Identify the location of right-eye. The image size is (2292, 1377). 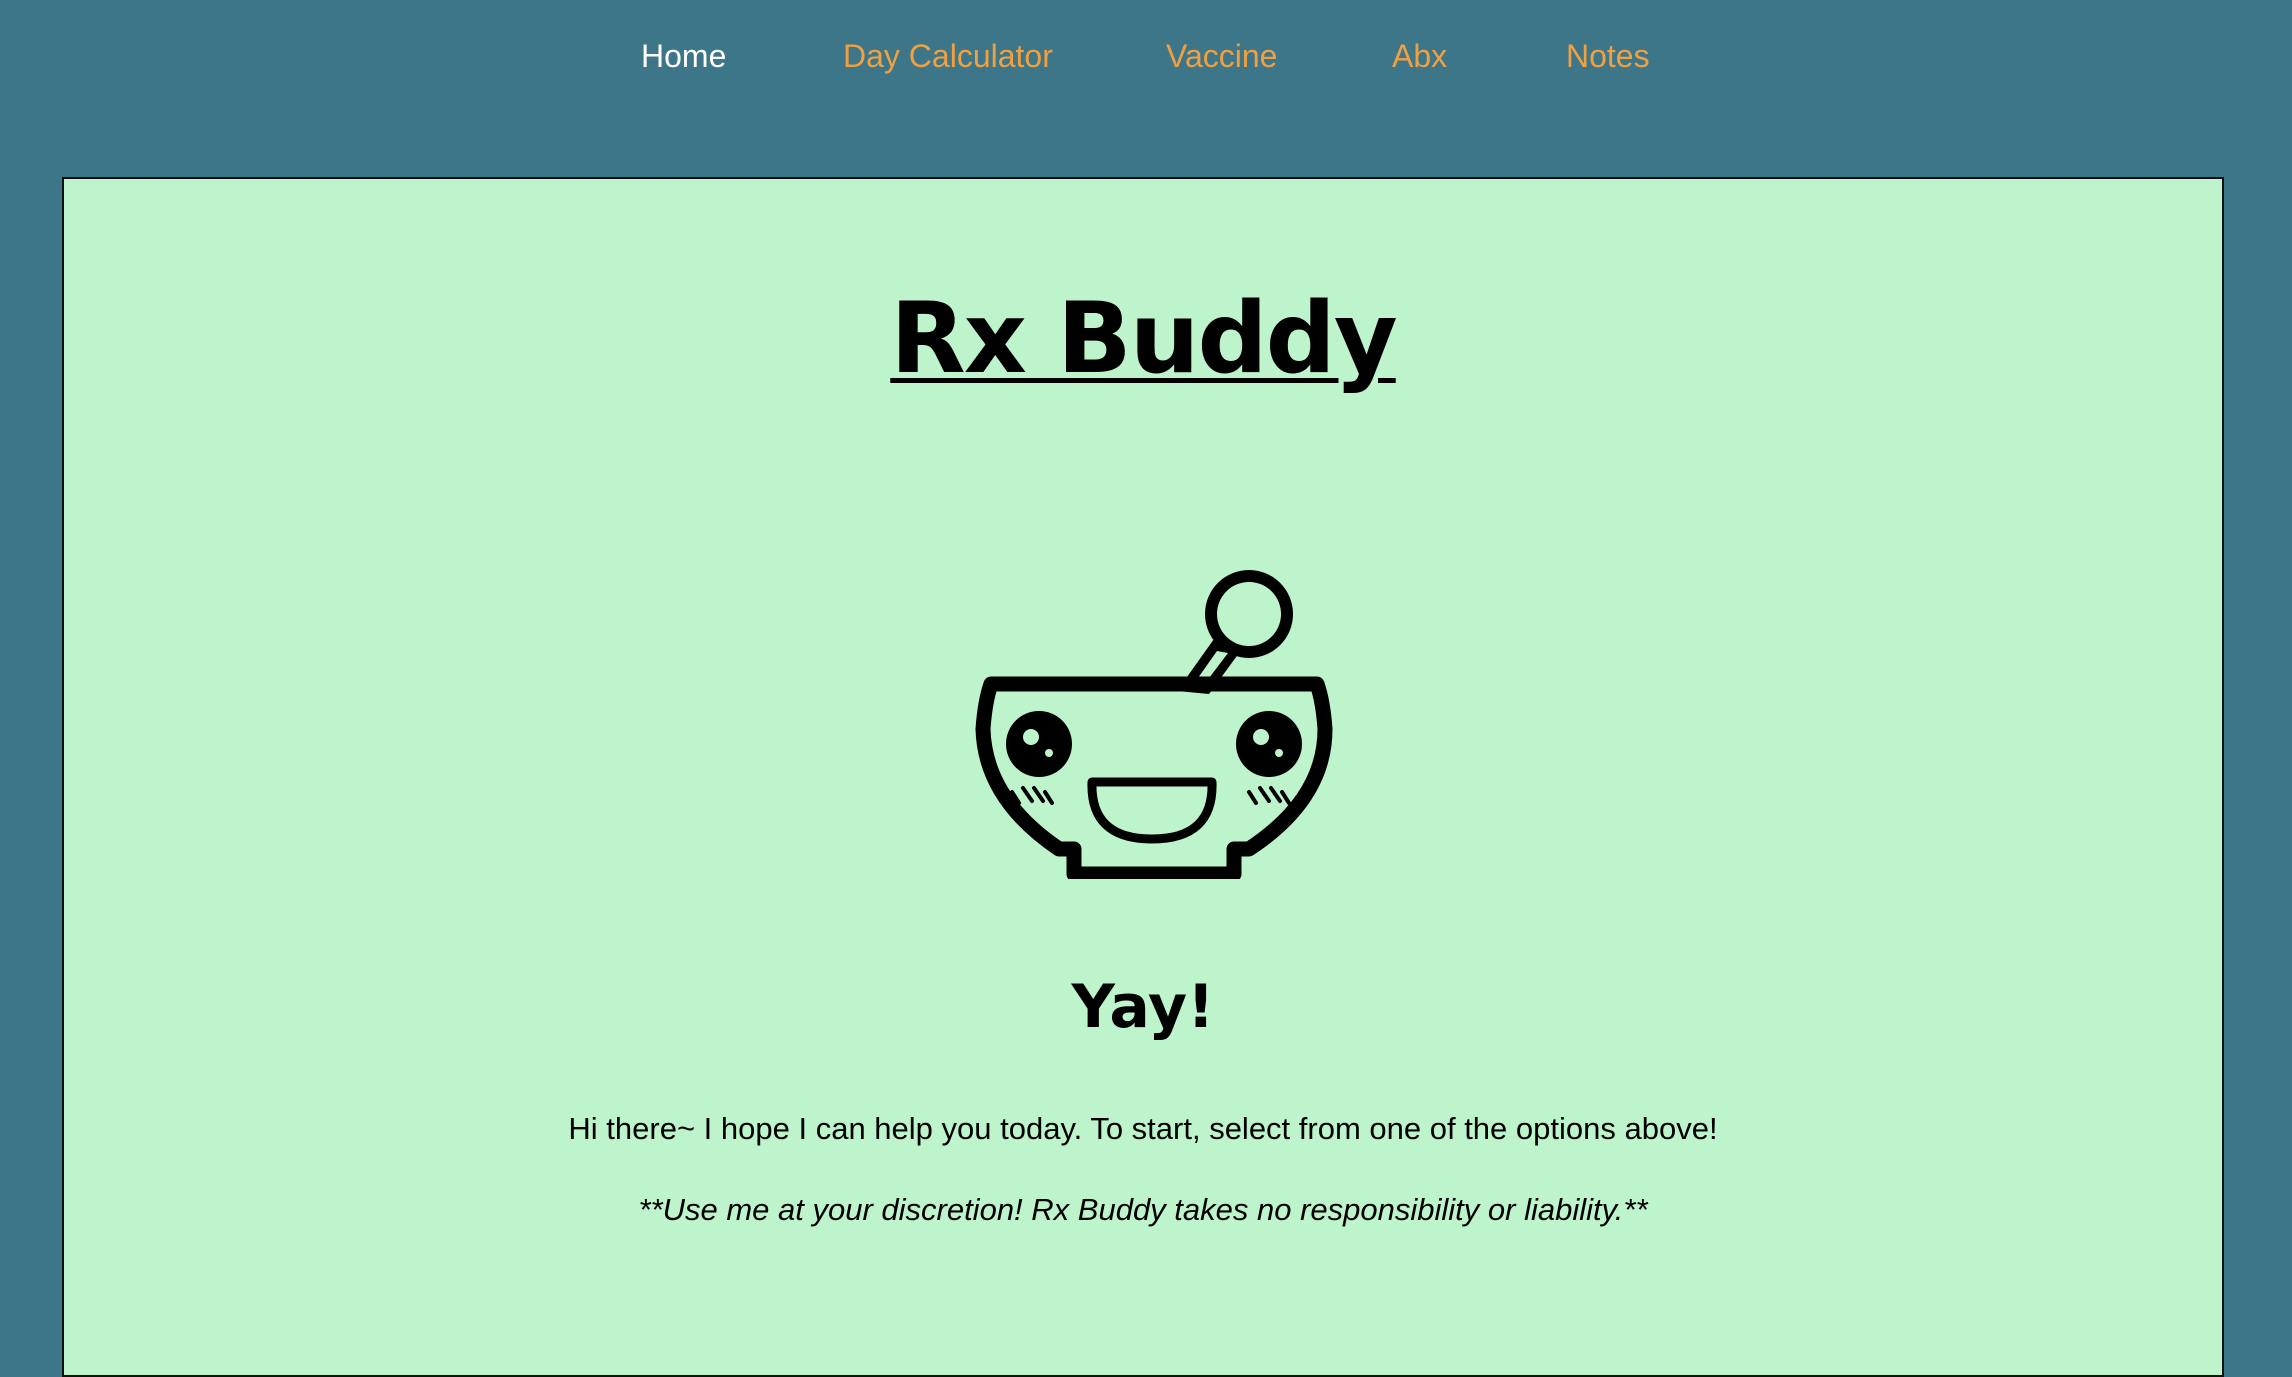
(1269, 744).